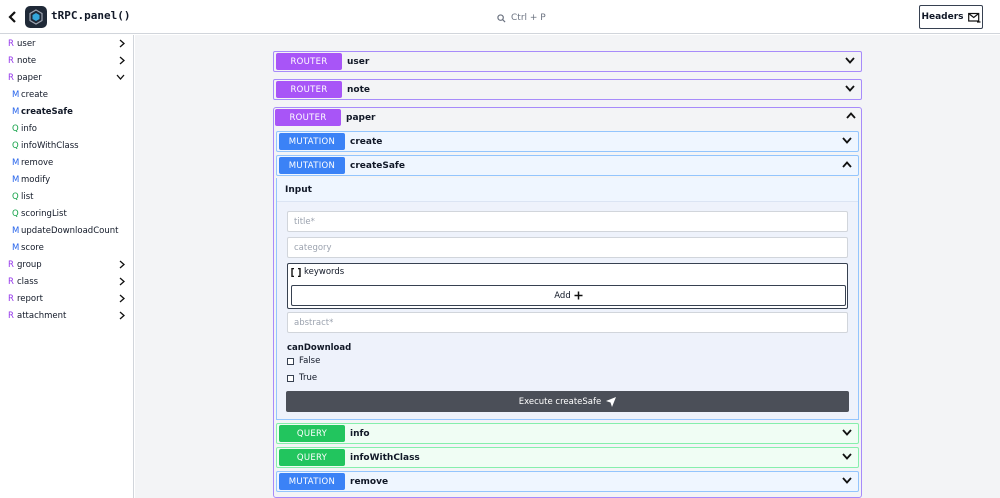 This screenshot has height=498, width=1000. What do you see at coordinates (567, 247) in the screenshot?
I see `category-input` at bounding box center [567, 247].